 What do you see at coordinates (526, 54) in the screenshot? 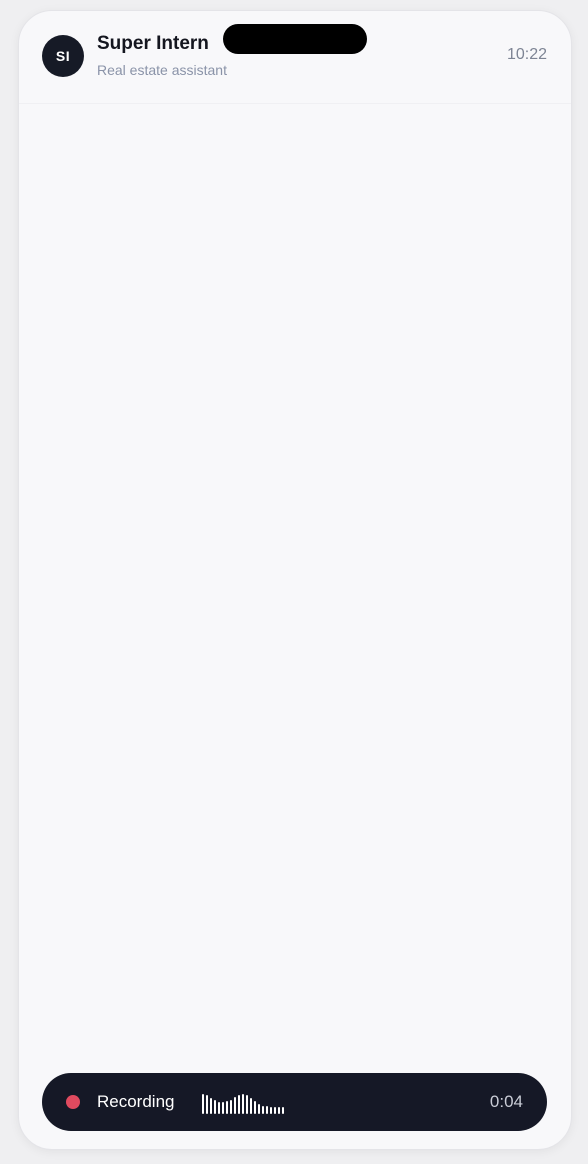
I see `status-time: 10:22` at bounding box center [526, 54].